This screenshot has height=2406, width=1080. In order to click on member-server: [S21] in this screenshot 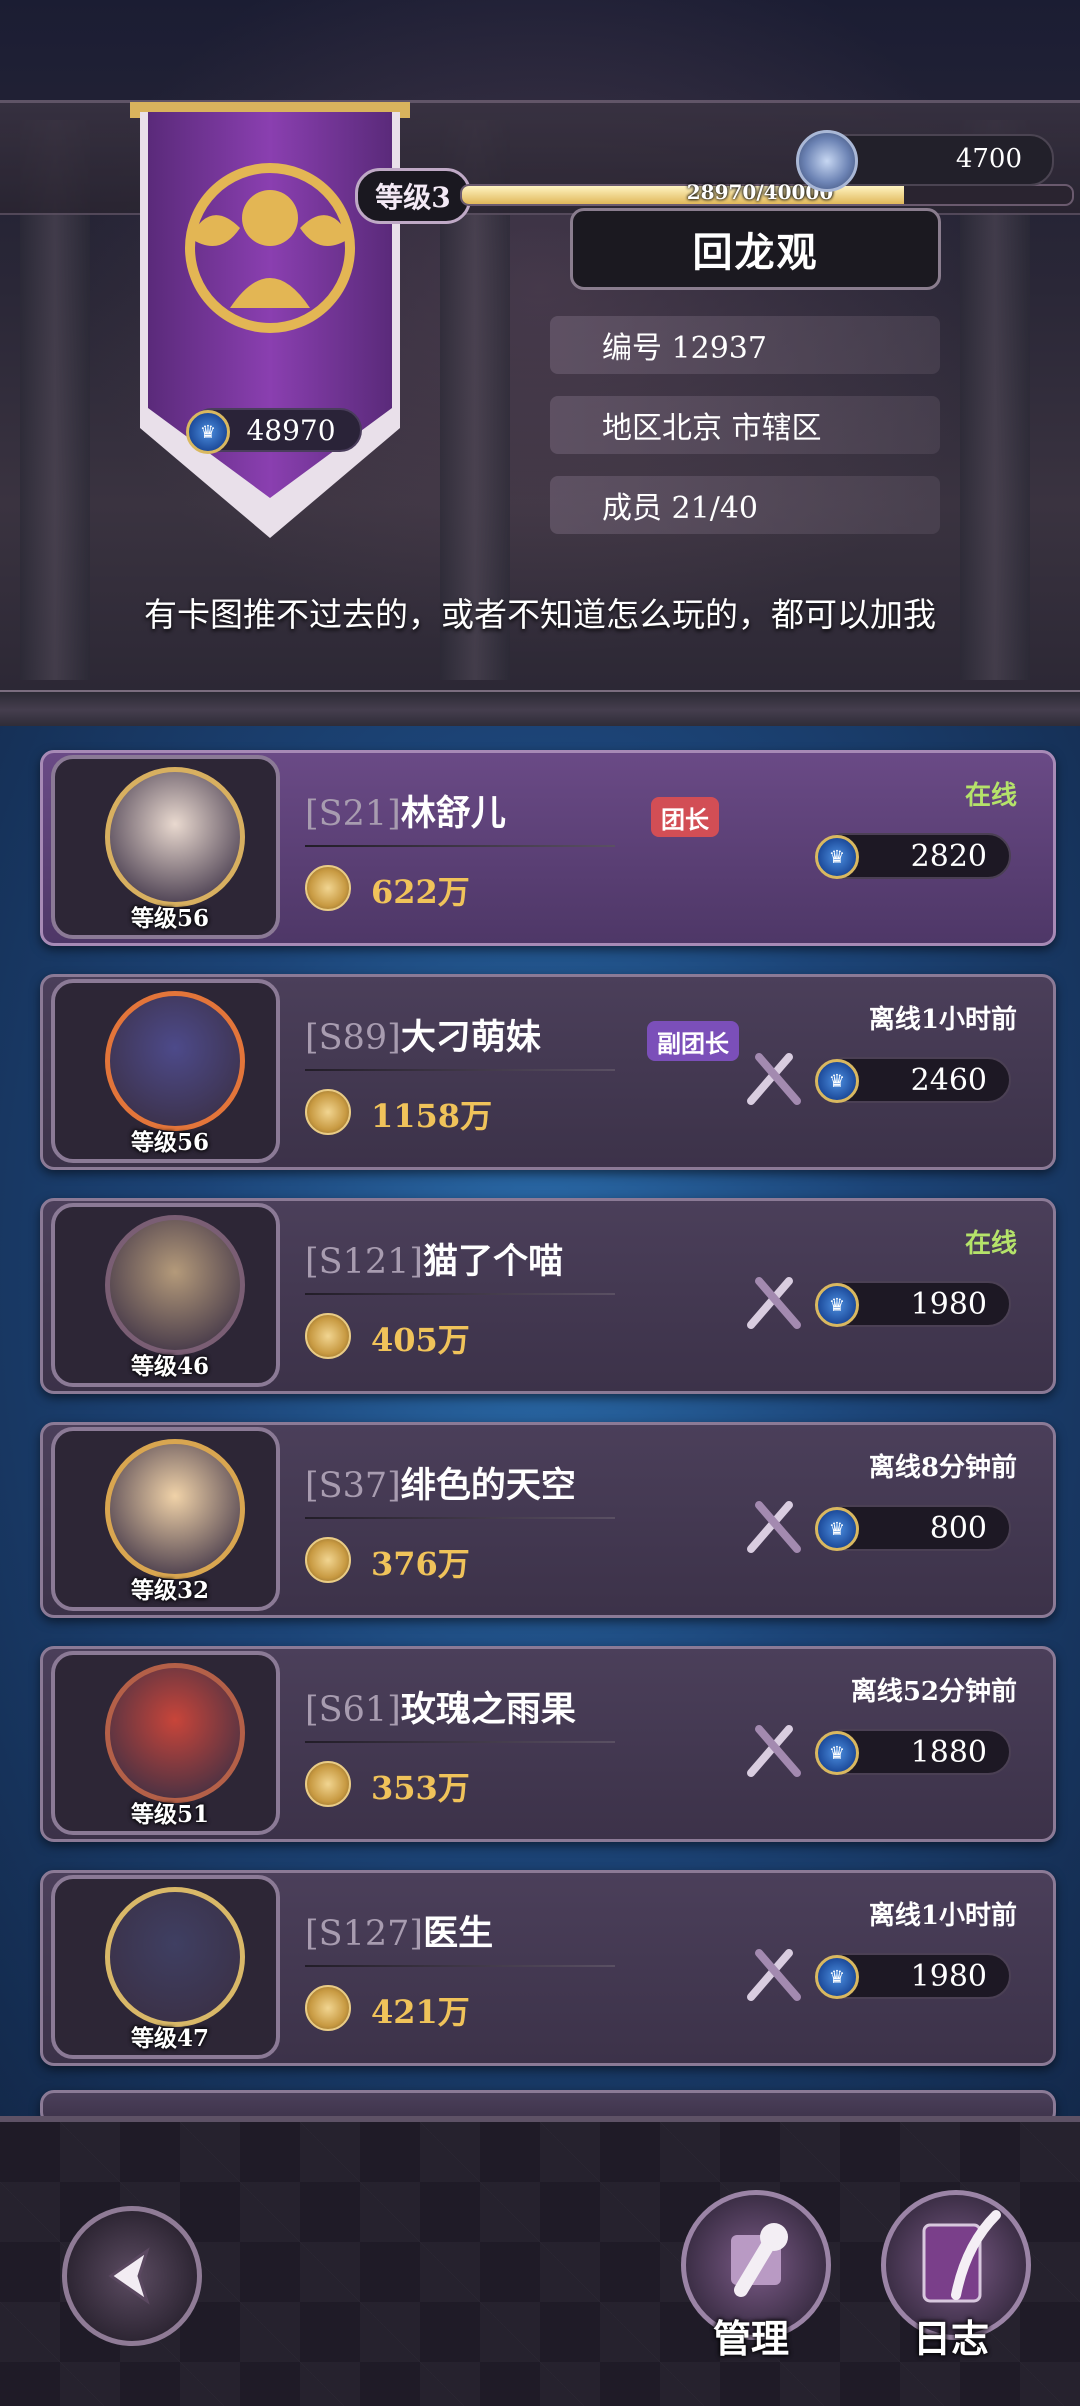, I will do `click(353, 814)`.